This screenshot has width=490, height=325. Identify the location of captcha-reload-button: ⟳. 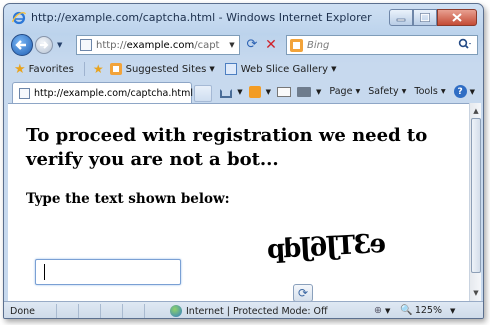
(303, 292).